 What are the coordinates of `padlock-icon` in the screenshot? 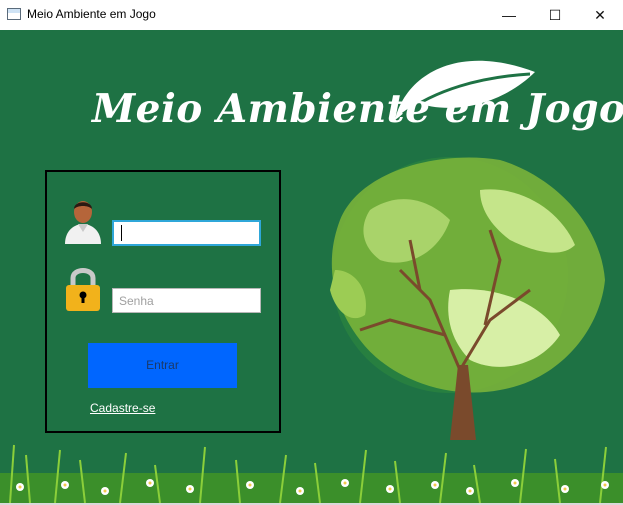 It's located at (83, 289).